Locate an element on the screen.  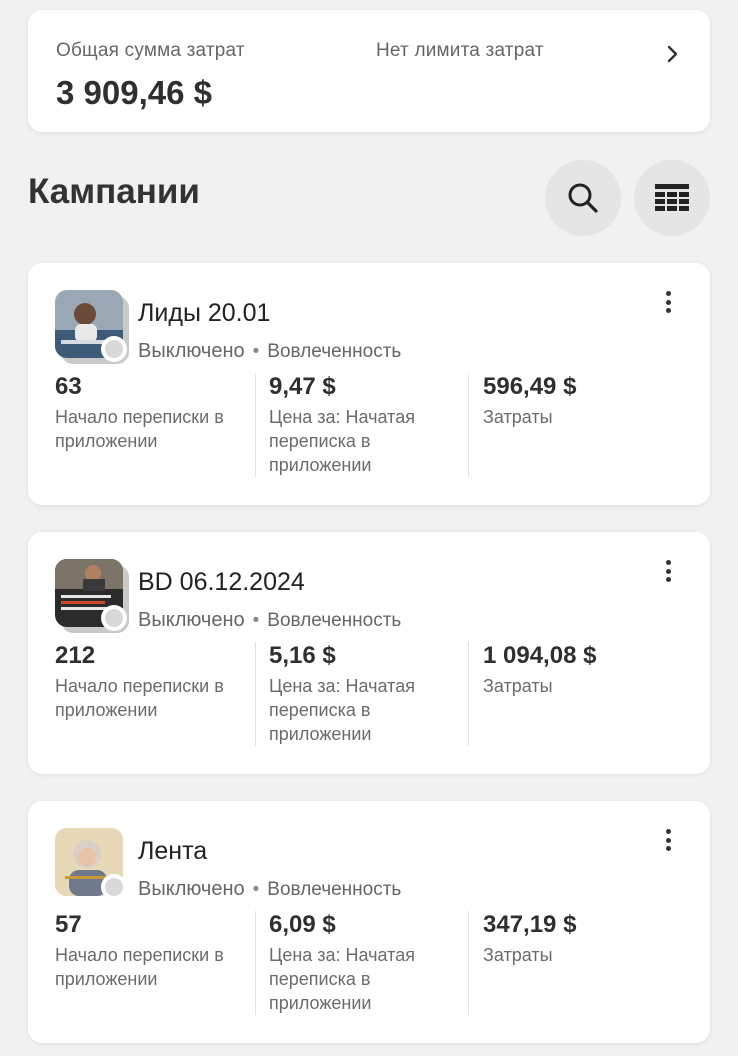
spend-value: 347,19 $ is located at coordinates (530, 924).